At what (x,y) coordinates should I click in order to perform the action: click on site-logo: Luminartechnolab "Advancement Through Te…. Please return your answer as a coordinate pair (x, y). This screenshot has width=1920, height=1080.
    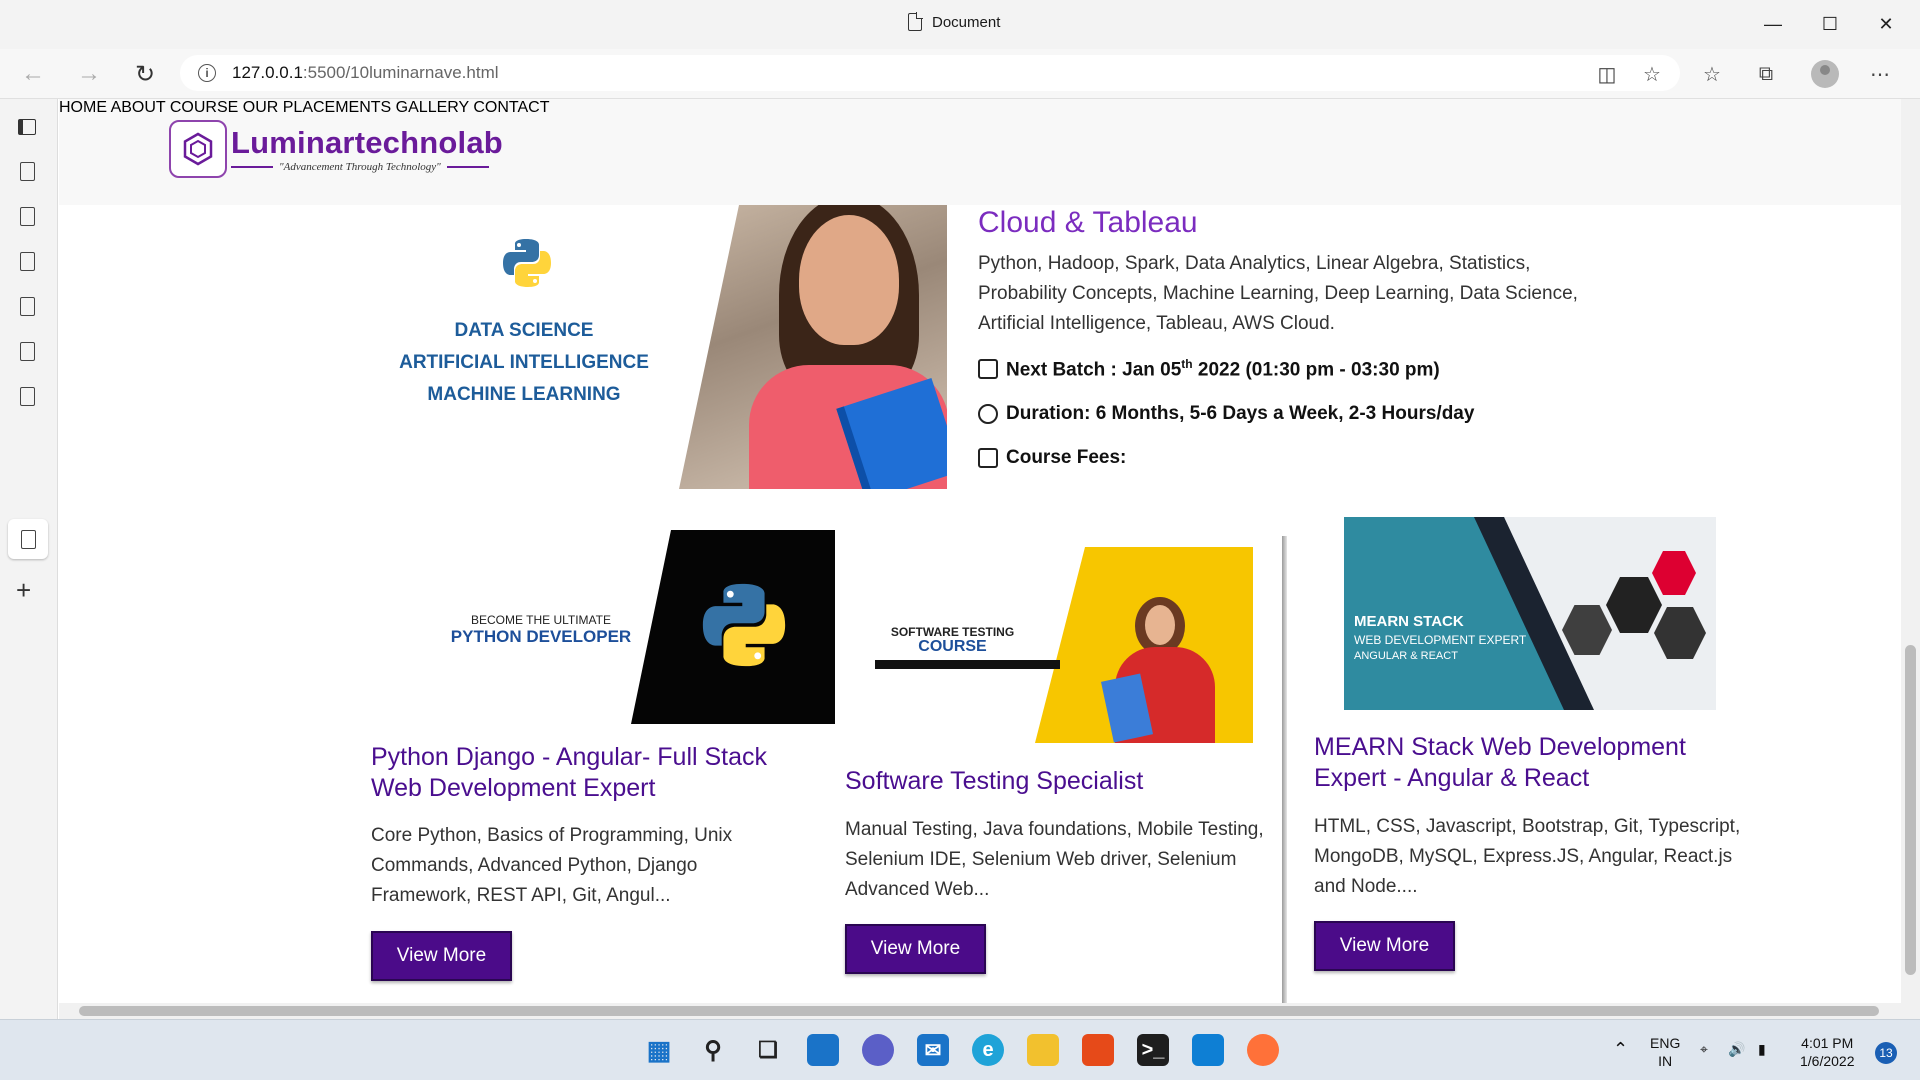
    Looking at the image, I should click on (336, 149).